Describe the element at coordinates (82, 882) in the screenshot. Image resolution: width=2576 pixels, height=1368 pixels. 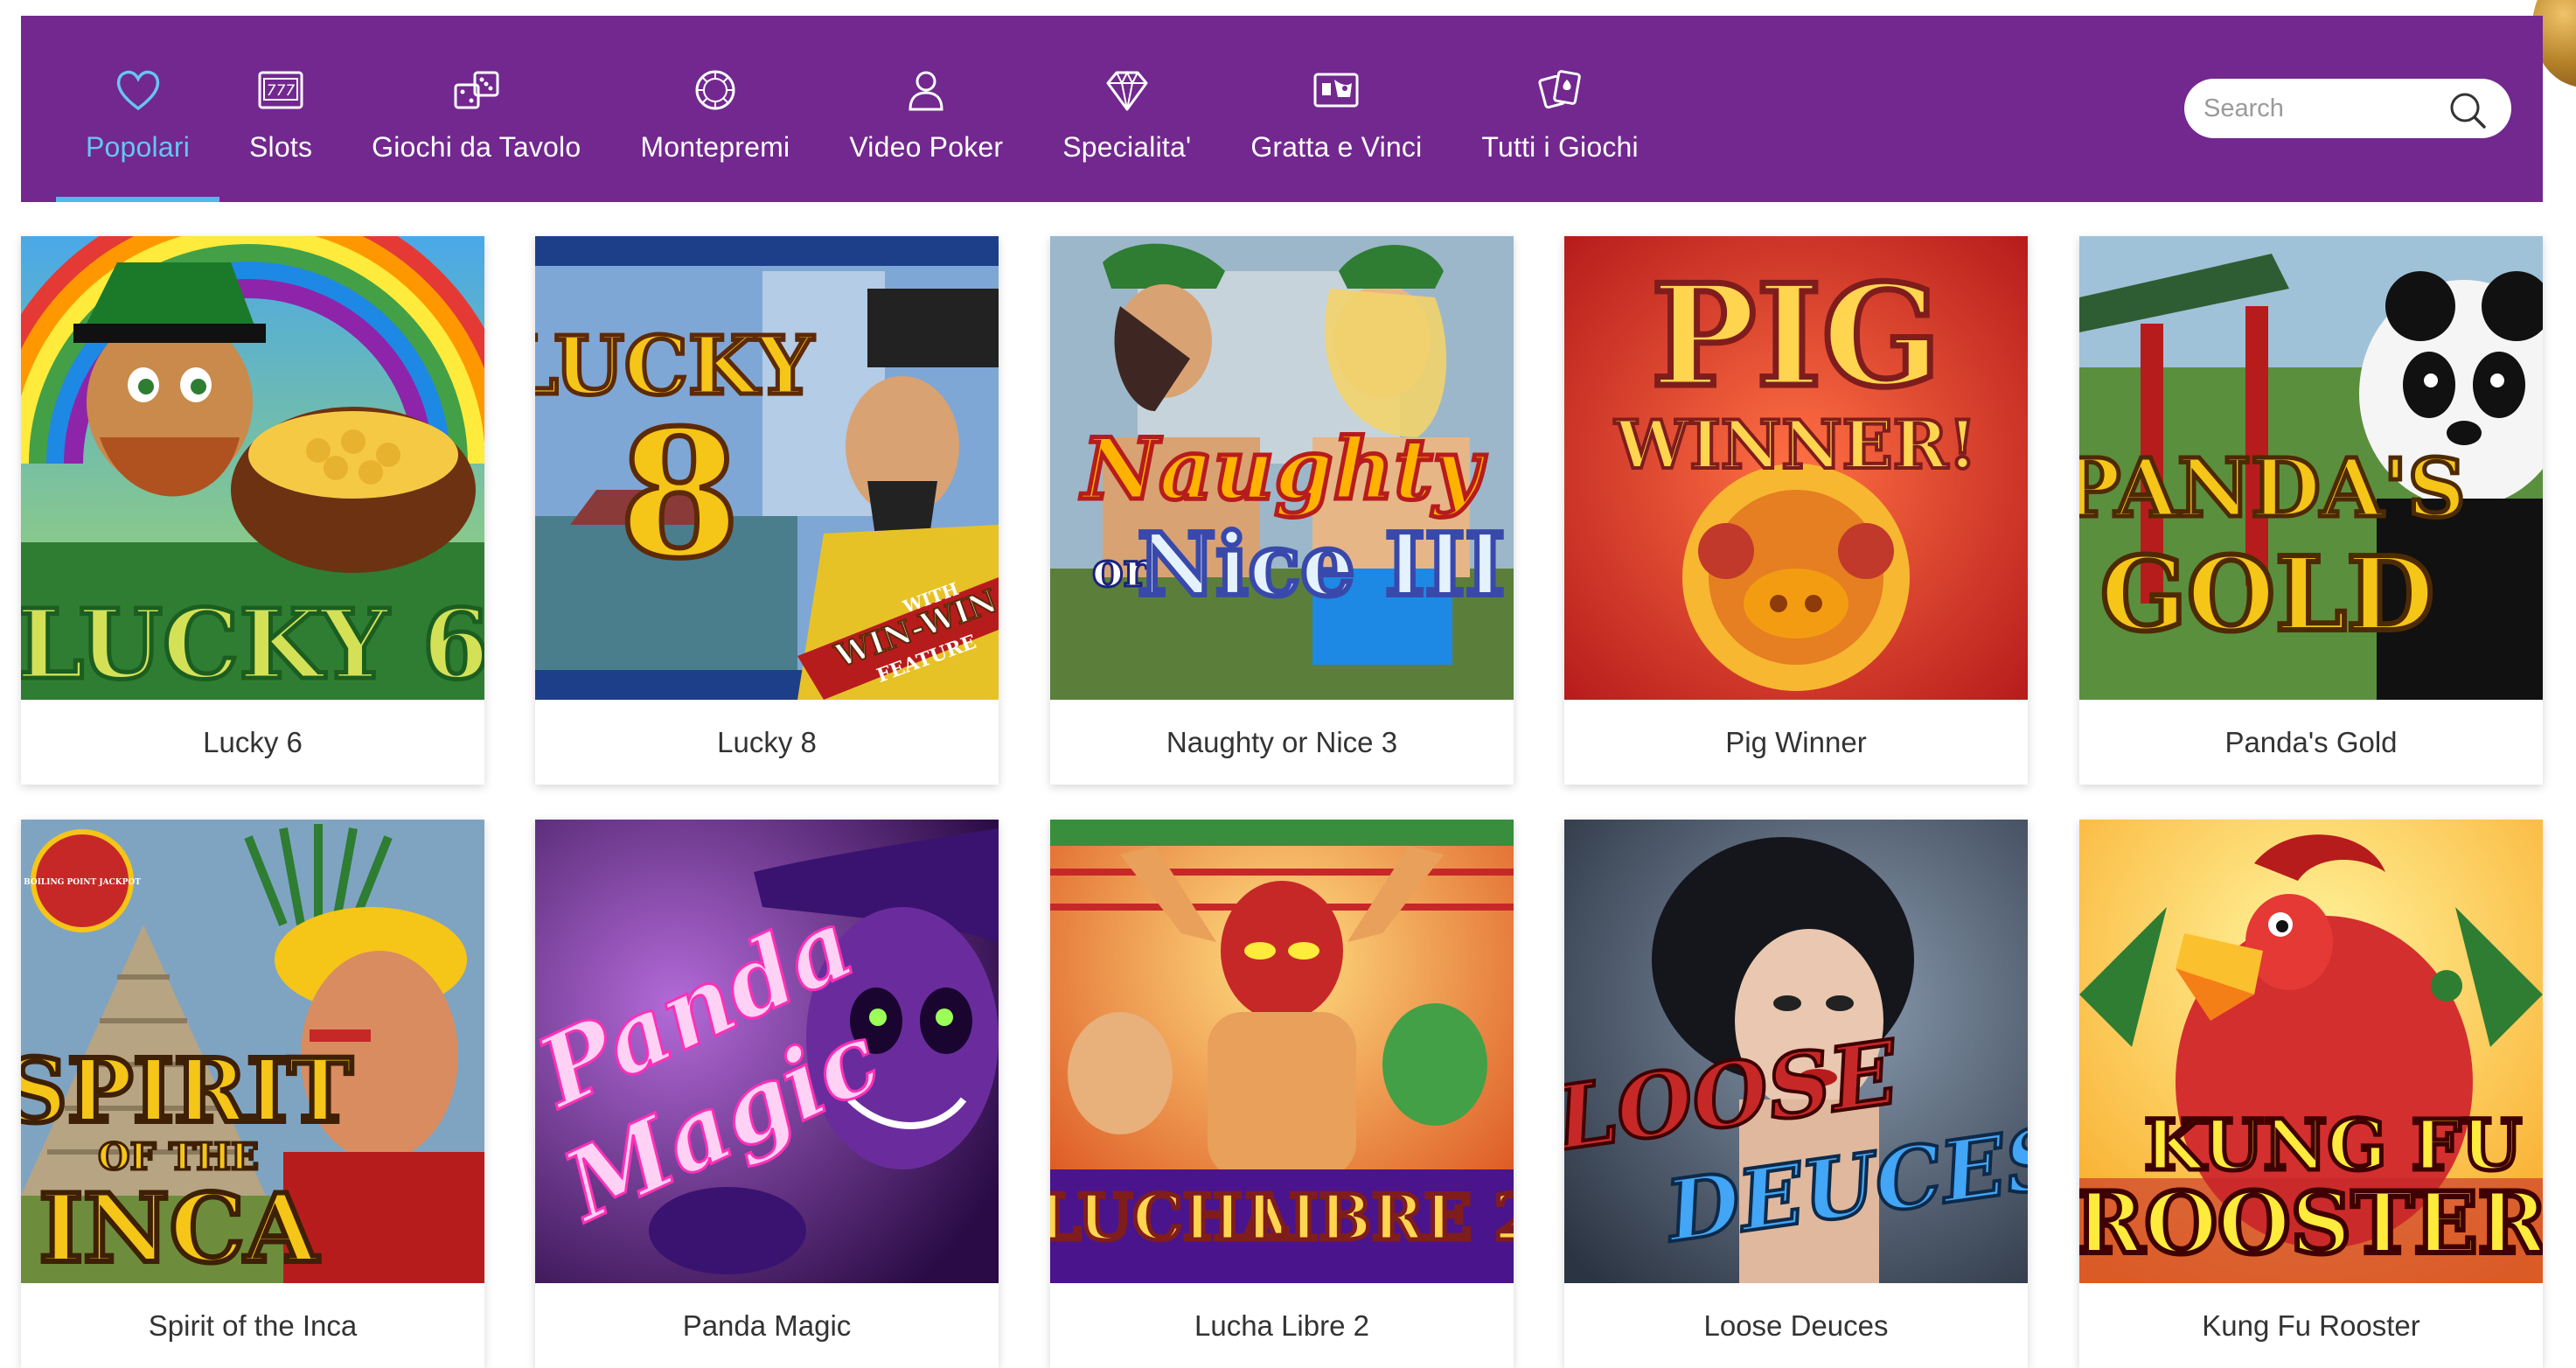
I see `game-art-text: BOILING POINT JACKPOT` at that location.